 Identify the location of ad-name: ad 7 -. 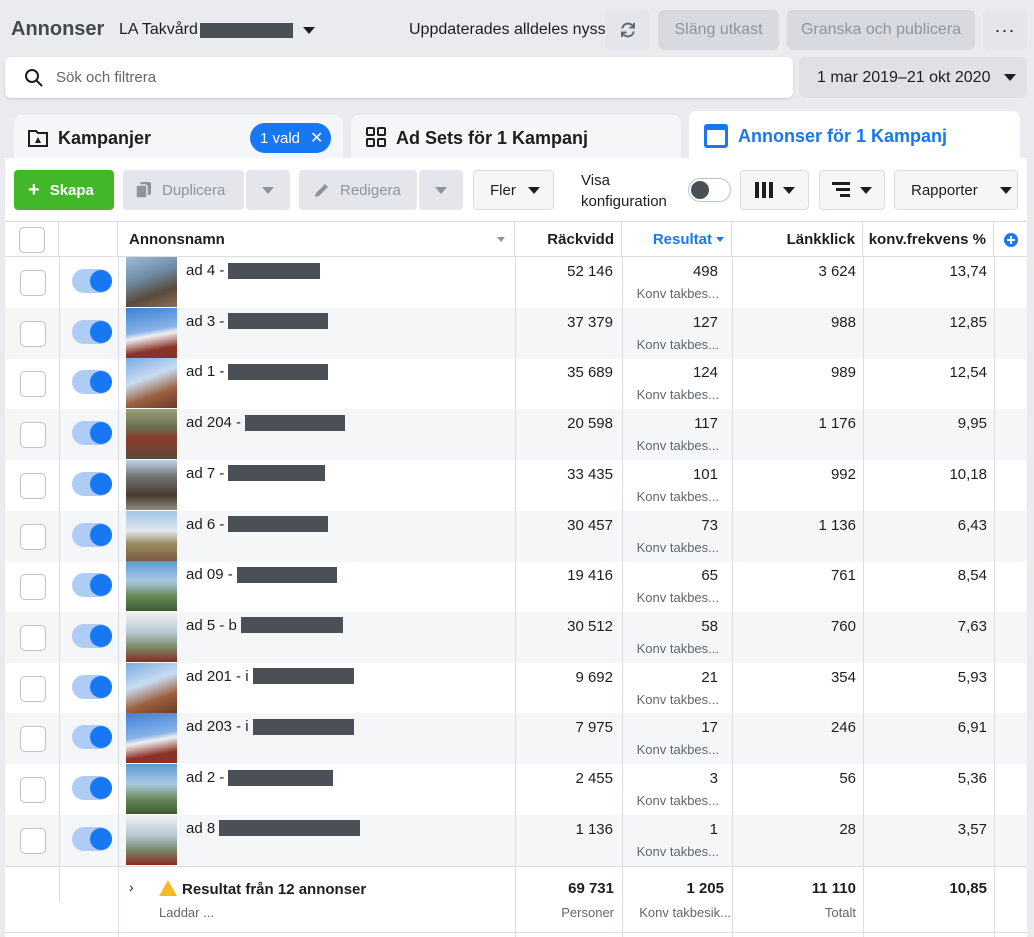
(205, 473).